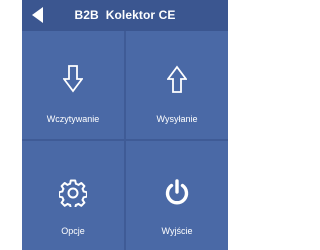 This screenshot has width=320, height=250. I want to click on header-bar: B2B Kolektor CE, so click(125, 15).